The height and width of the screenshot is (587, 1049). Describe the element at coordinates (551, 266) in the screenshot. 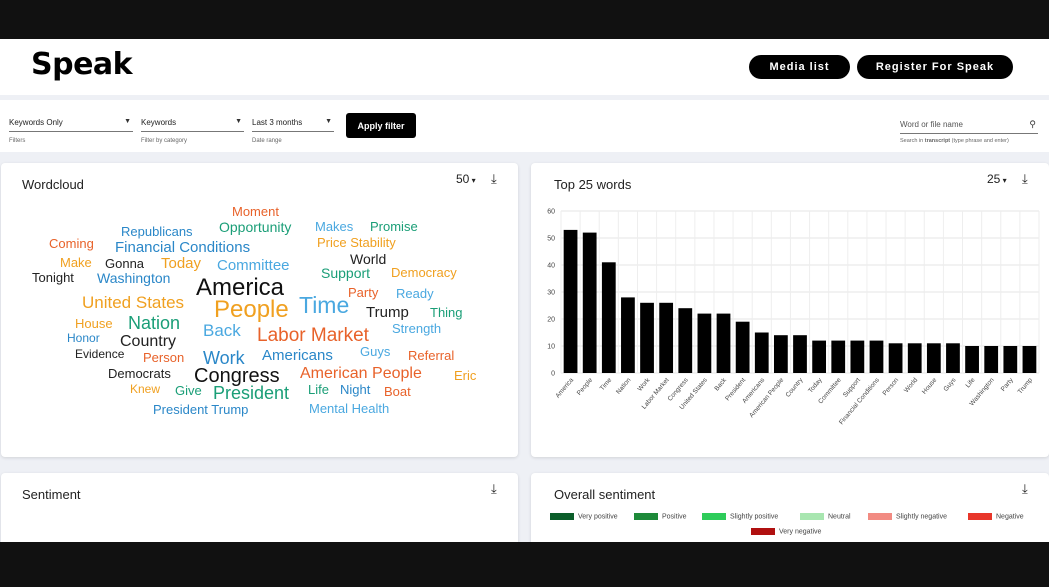

I see `y-tick-label: 40` at that location.